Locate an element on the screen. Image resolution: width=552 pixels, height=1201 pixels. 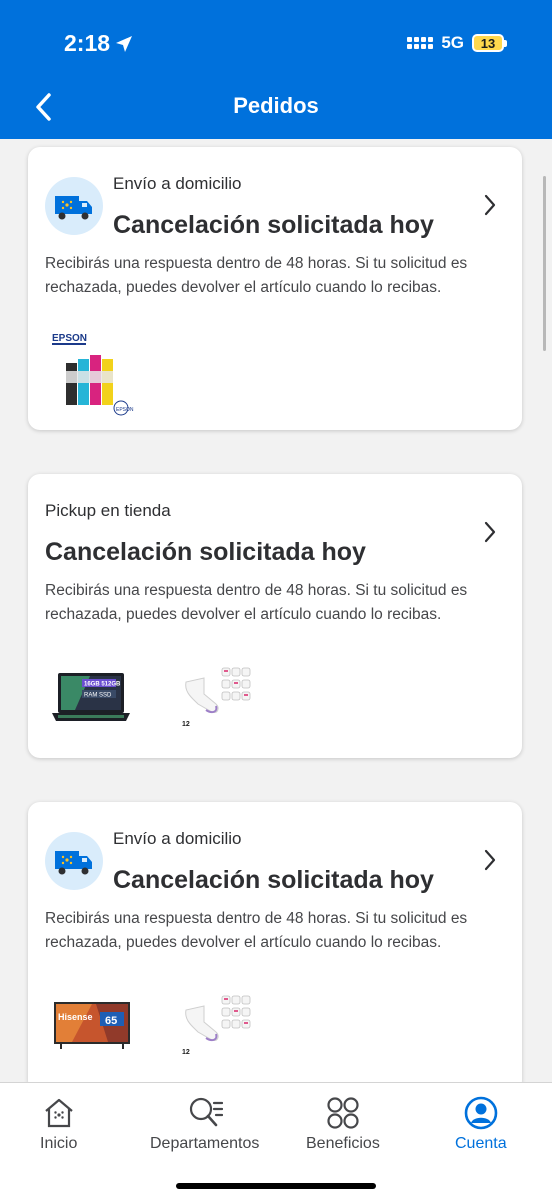
nav-label: Departamentos is located at coordinates (205, 1143).